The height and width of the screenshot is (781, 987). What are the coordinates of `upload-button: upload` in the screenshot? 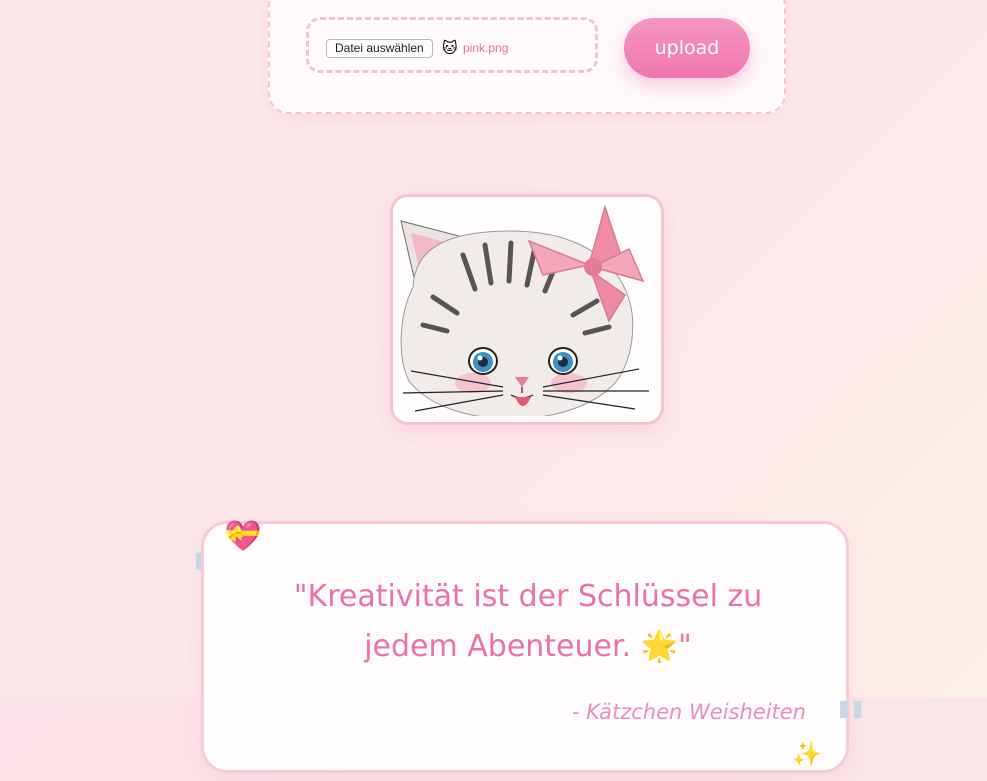 It's located at (687, 48).